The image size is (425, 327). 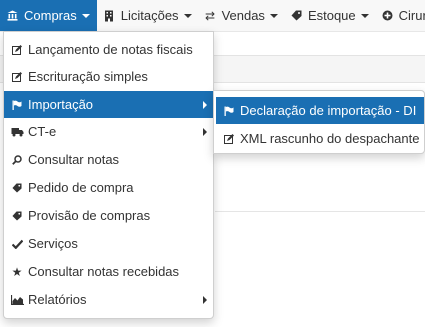 I want to click on menu-item-lancamento-notas: Lançamento de notas fiscais, so click(x=108, y=49).